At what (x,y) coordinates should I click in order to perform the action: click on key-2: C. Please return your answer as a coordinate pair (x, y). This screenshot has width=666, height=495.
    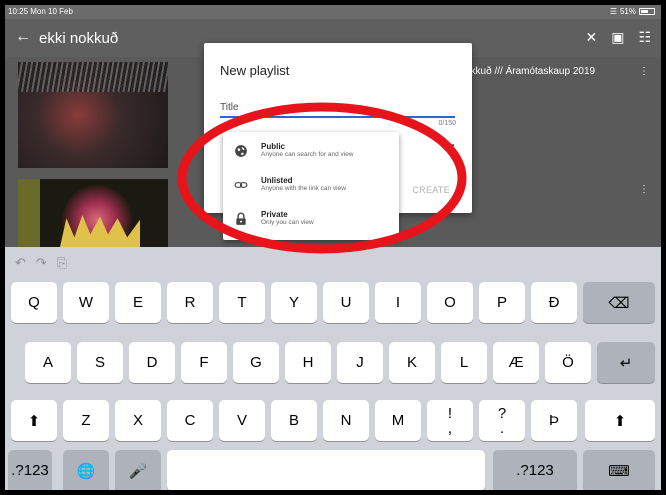
    Looking at the image, I should click on (190, 420).